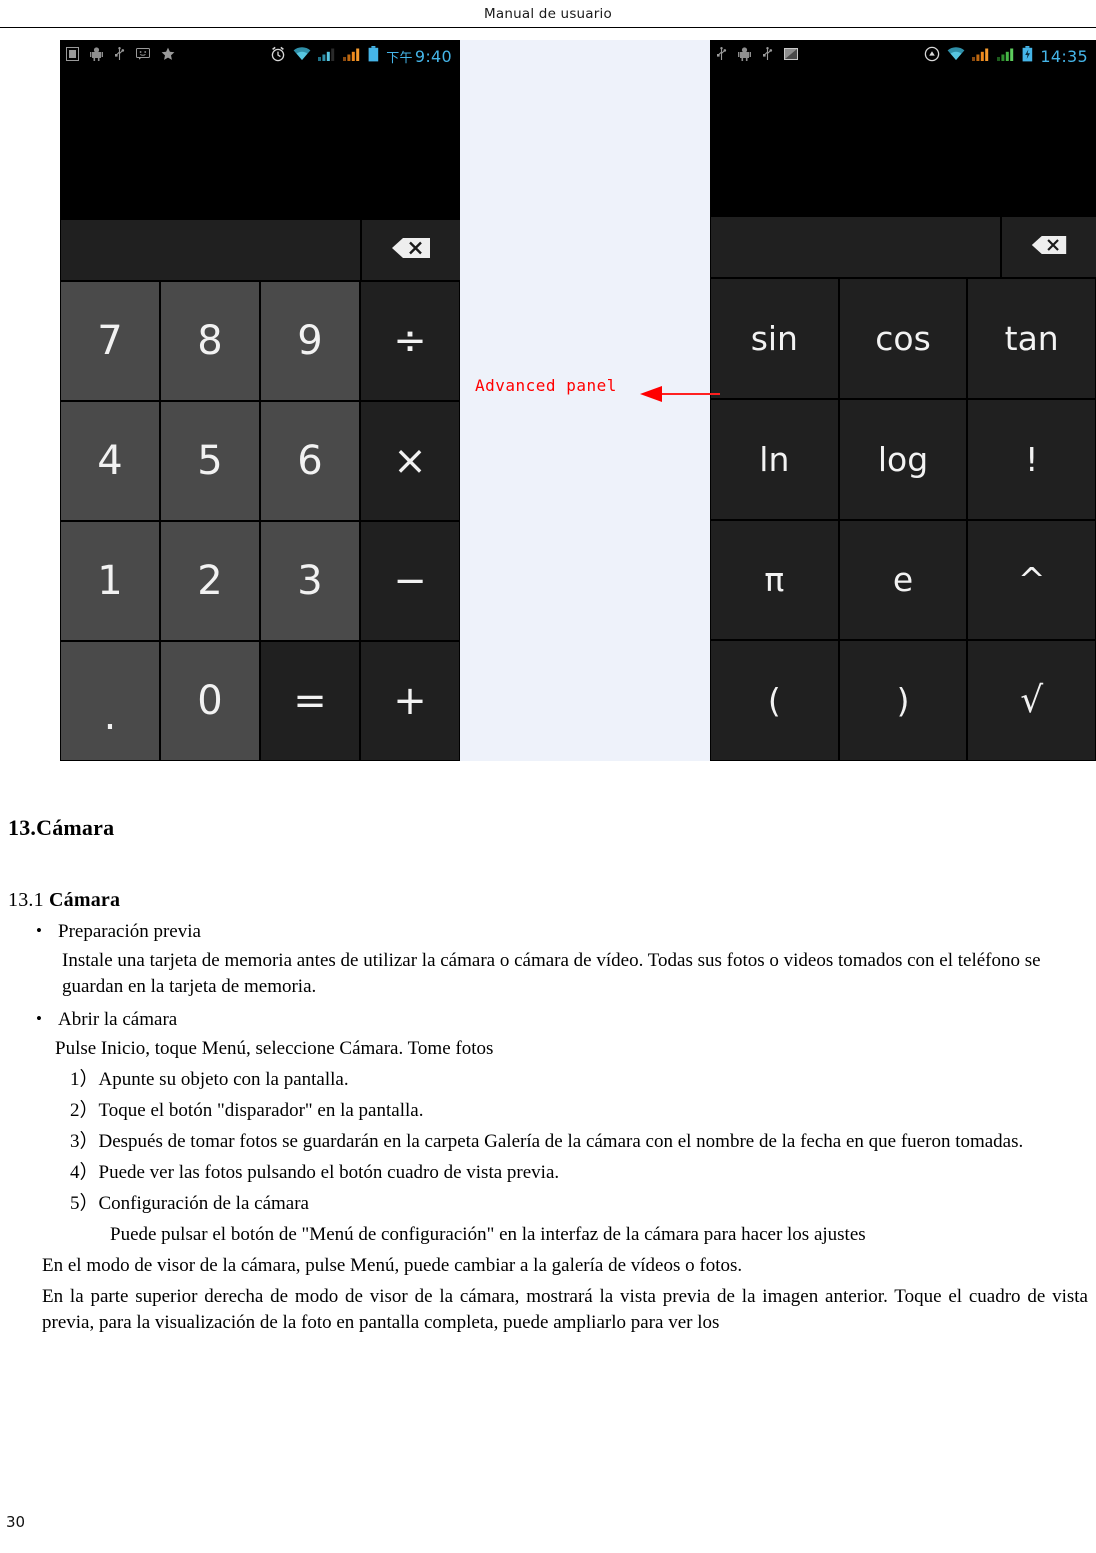 The height and width of the screenshot is (1553, 1096). What do you see at coordinates (278, 56) in the screenshot?
I see `alarm-clock-icon` at bounding box center [278, 56].